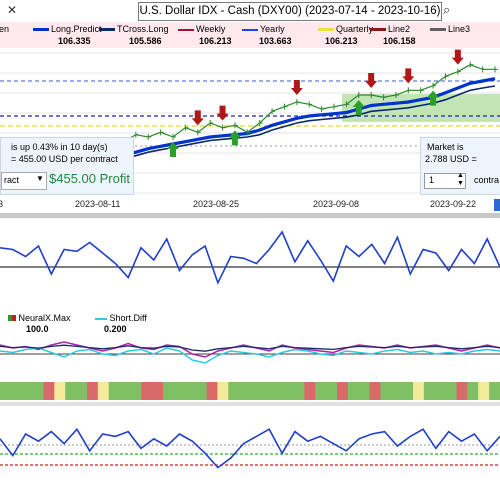 The image size is (500, 500). Describe the element at coordinates (98, 204) in the screenshot. I see `date-label: 2023-08-11` at that location.